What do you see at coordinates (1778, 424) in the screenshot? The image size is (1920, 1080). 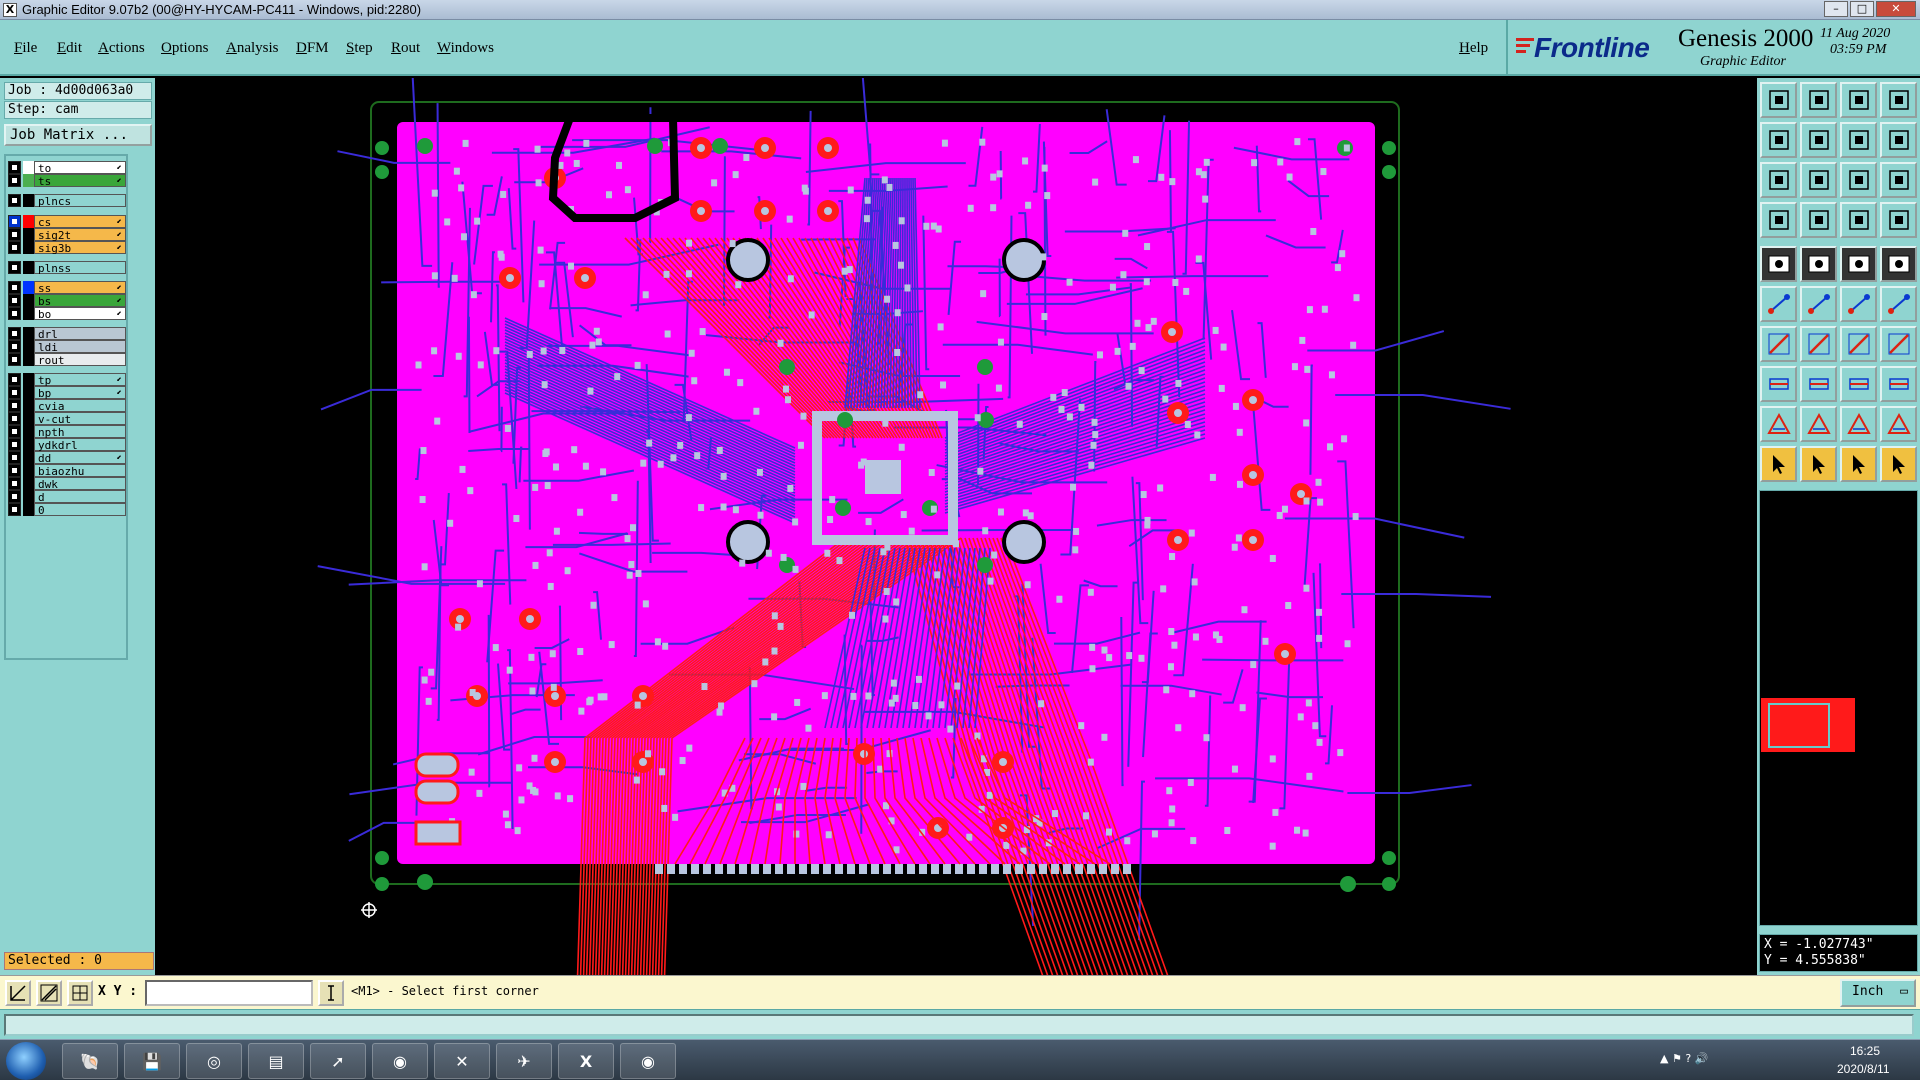 I see `triangle-icon` at bounding box center [1778, 424].